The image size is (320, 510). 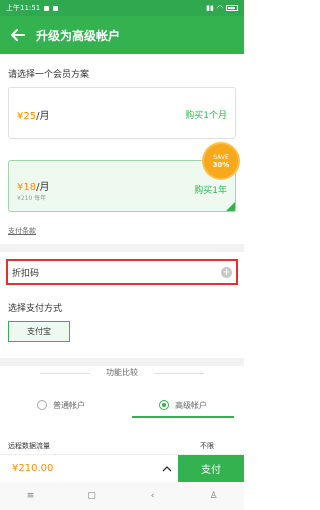 What do you see at coordinates (49, 75) in the screenshot?
I see `plans-heading: 请选择一个会员方案` at bounding box center [49, 75].